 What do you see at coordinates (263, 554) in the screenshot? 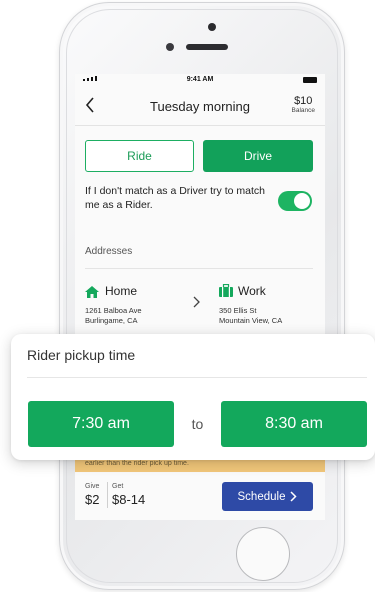
I see `home-button` at bounding box center [263, 554].